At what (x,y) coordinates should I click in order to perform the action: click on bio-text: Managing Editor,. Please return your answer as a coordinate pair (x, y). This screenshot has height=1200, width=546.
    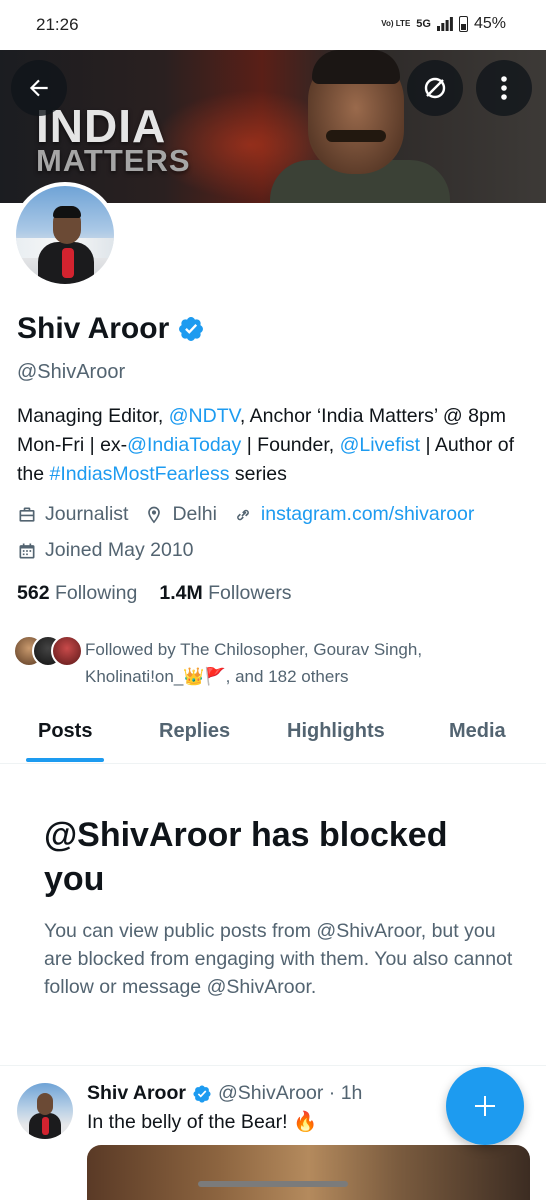
    Looking at the image, I should click on (93, 416).